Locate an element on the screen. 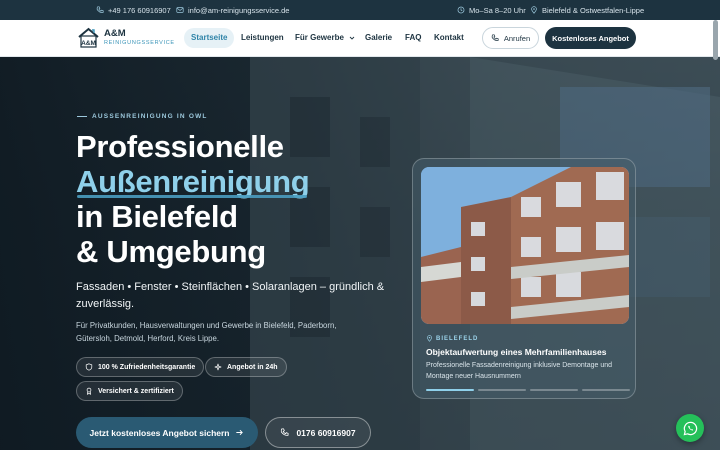 The image size is (720, 450). arrow-right-icon is located at coordinates (240, 432).